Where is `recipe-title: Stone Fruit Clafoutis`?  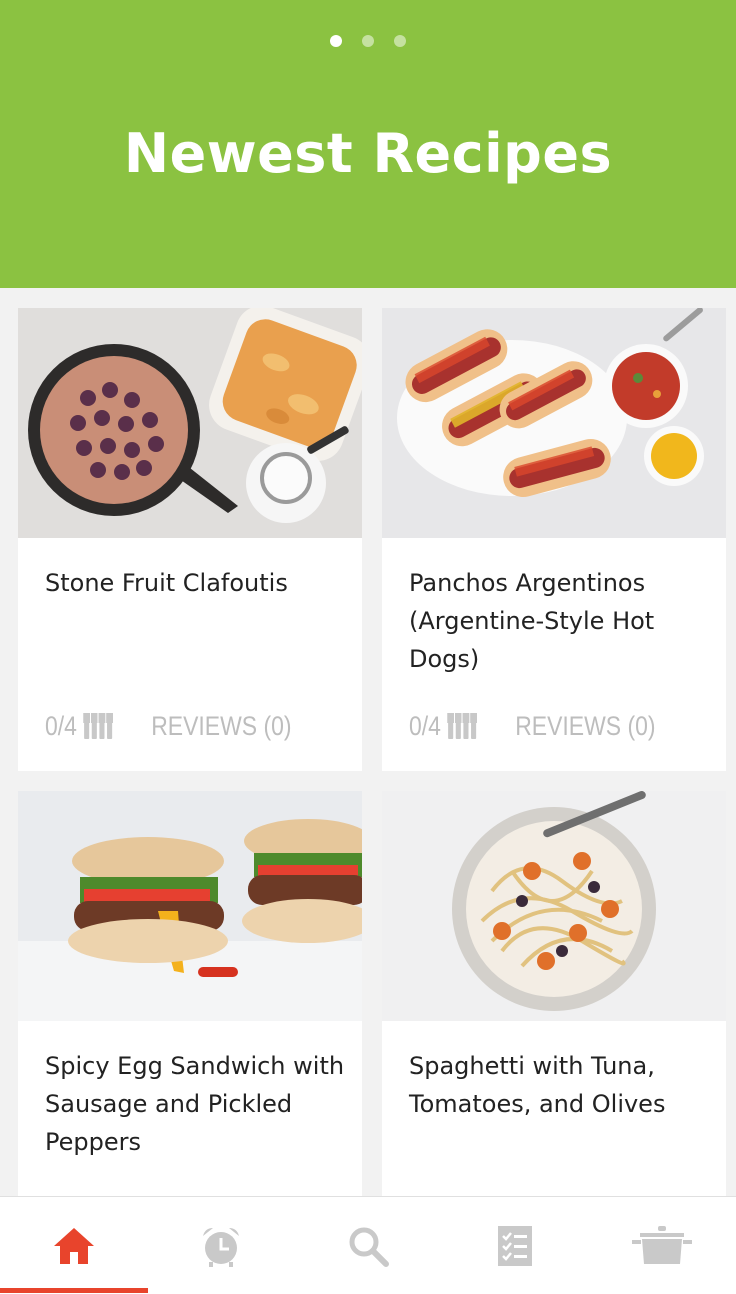
recipe-title: Stone Fruit Clafoutis is located at coordinates (195, 583).